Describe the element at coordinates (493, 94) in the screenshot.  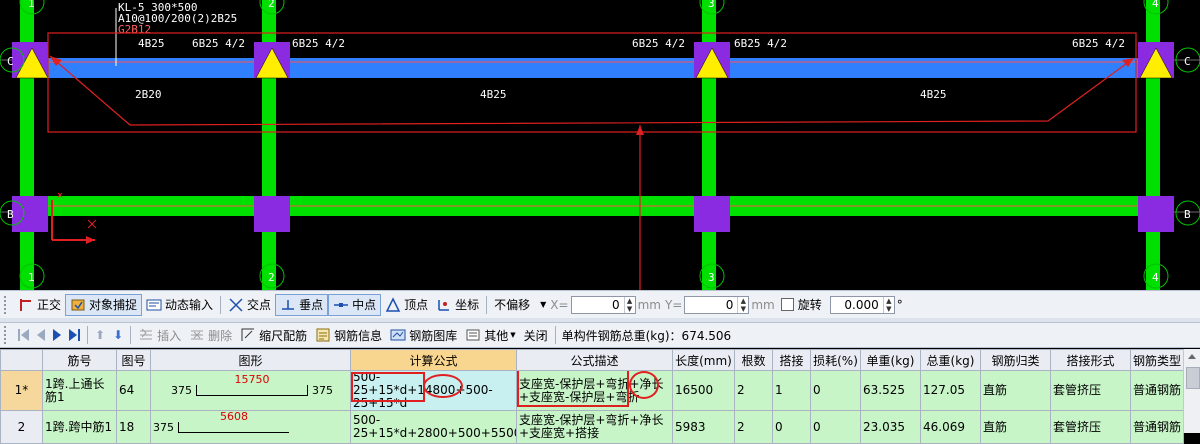
I see `bottom-rebar-2: 4B25` at that location.